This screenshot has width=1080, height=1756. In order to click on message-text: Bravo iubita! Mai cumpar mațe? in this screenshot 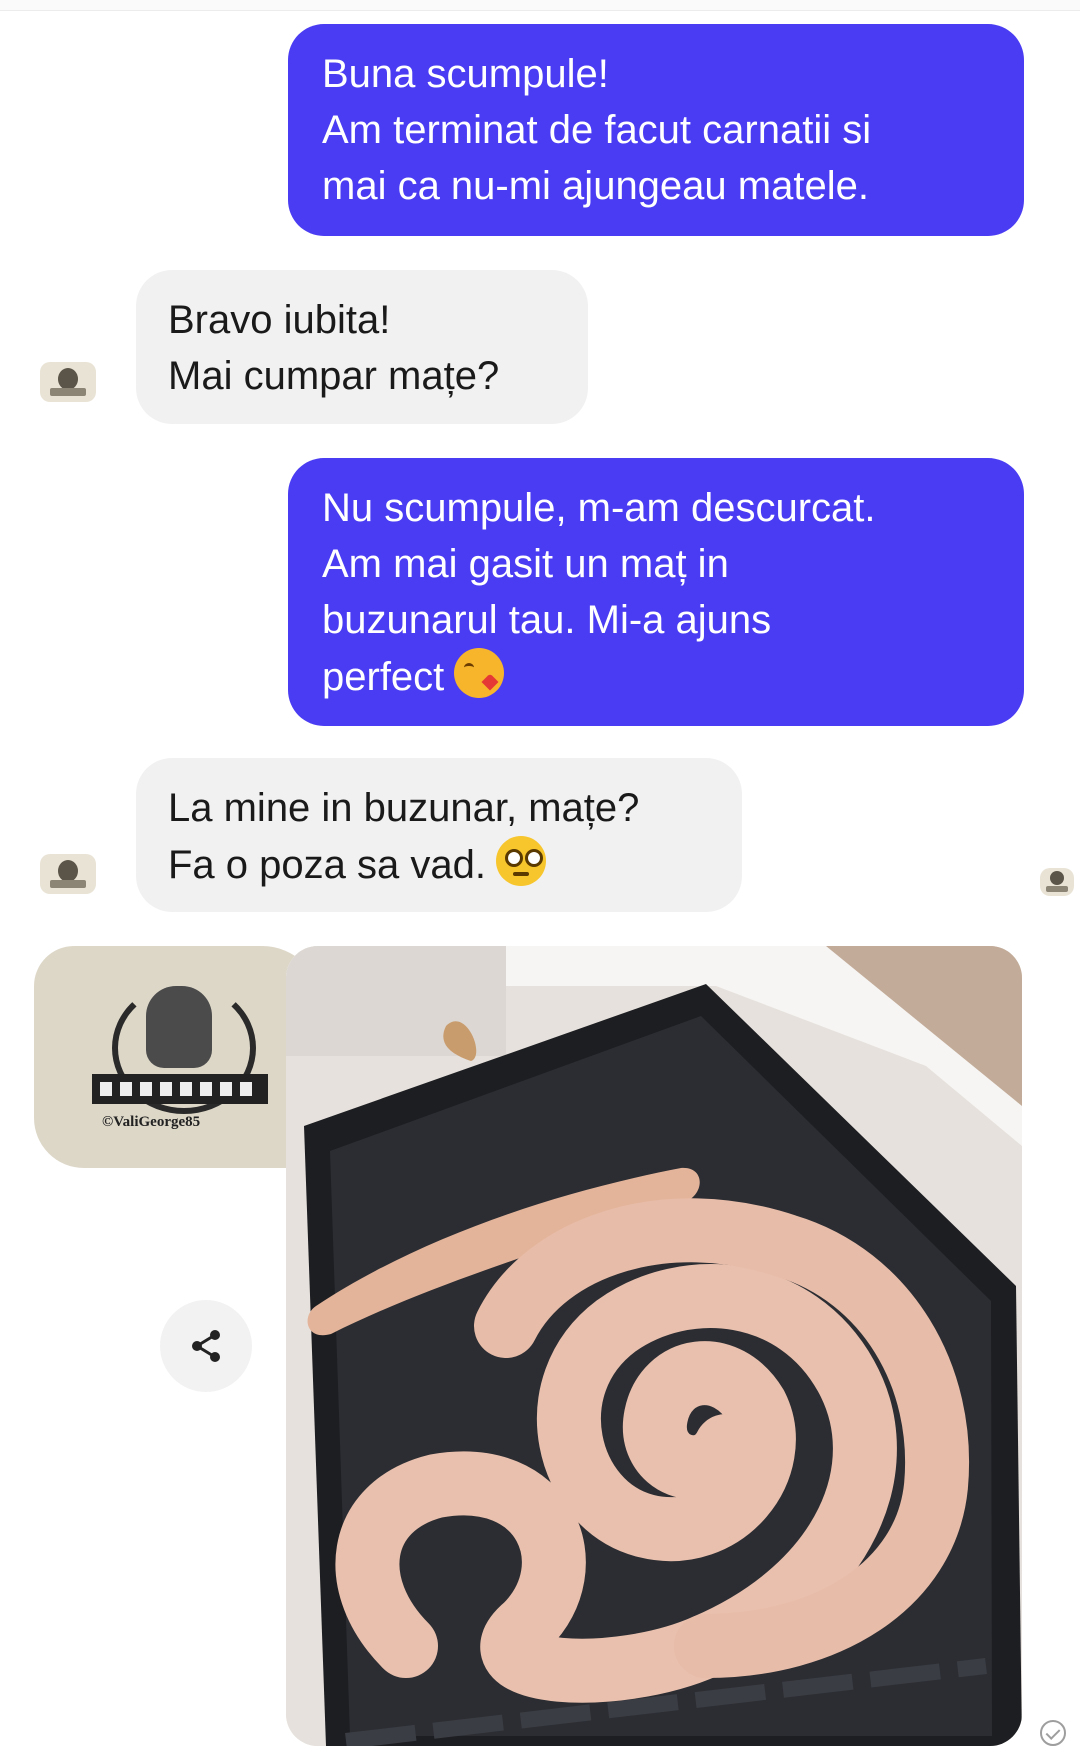, I will do `click(334, 348)`.